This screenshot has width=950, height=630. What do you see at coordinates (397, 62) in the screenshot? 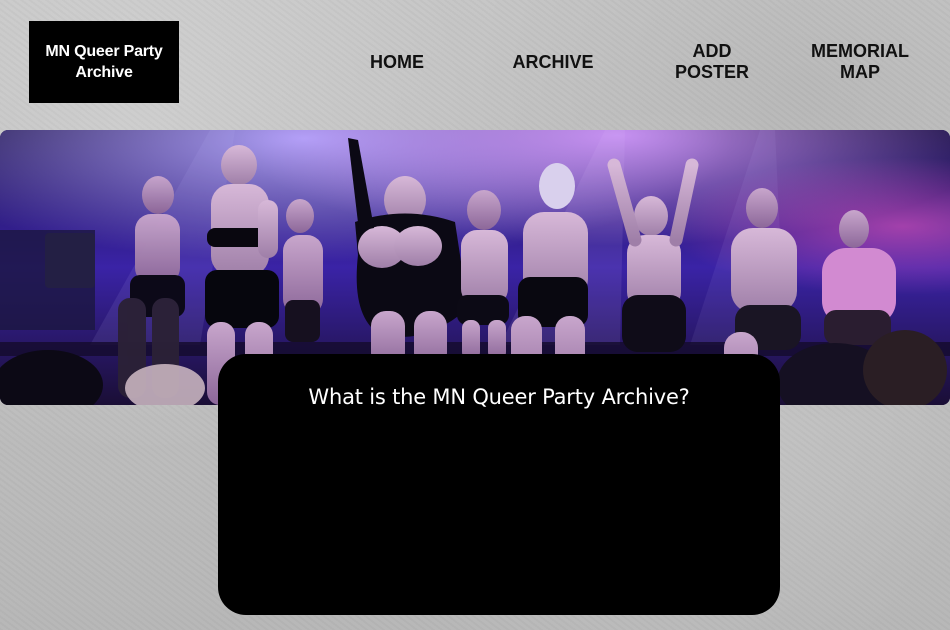
I see `nav-home-link: HOME` at bounding box center [397, 62].